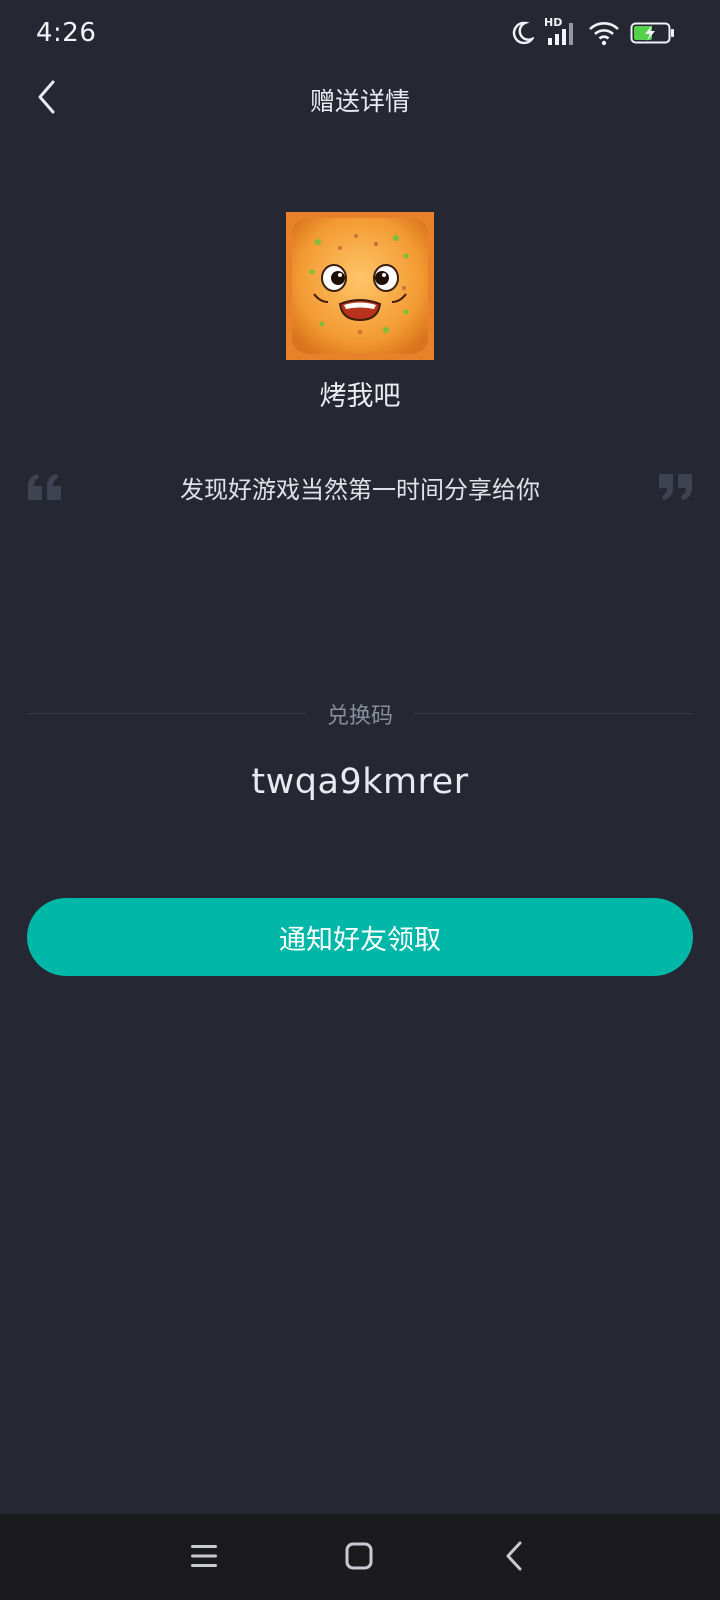 This screenshot has width=720, height=1600. What do you see at coordinates (360, 396) in the screenshot?
I see `game-name: 烤我吧` at bounding box center [360, 396].